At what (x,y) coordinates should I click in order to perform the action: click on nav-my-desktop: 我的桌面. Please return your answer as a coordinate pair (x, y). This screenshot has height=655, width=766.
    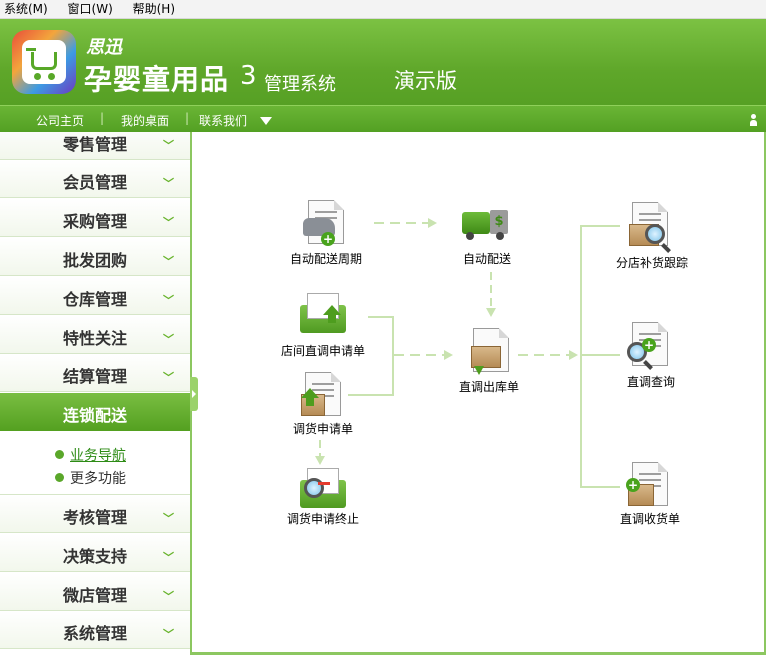
    Looking at the image, I should click on (145, 120).